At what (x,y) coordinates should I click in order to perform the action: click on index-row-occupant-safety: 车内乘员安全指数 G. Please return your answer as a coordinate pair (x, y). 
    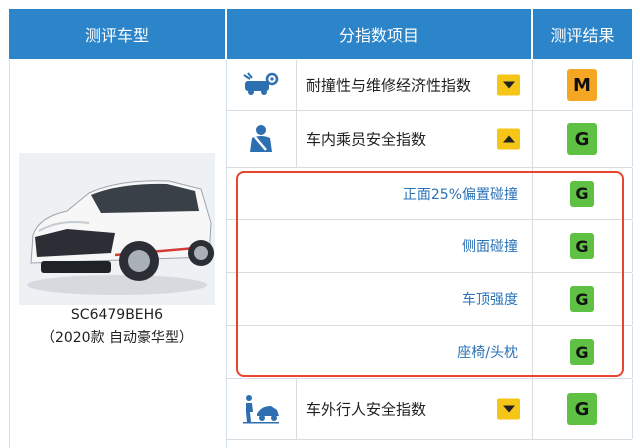
    Looking at the image, I should click on (429, 139).